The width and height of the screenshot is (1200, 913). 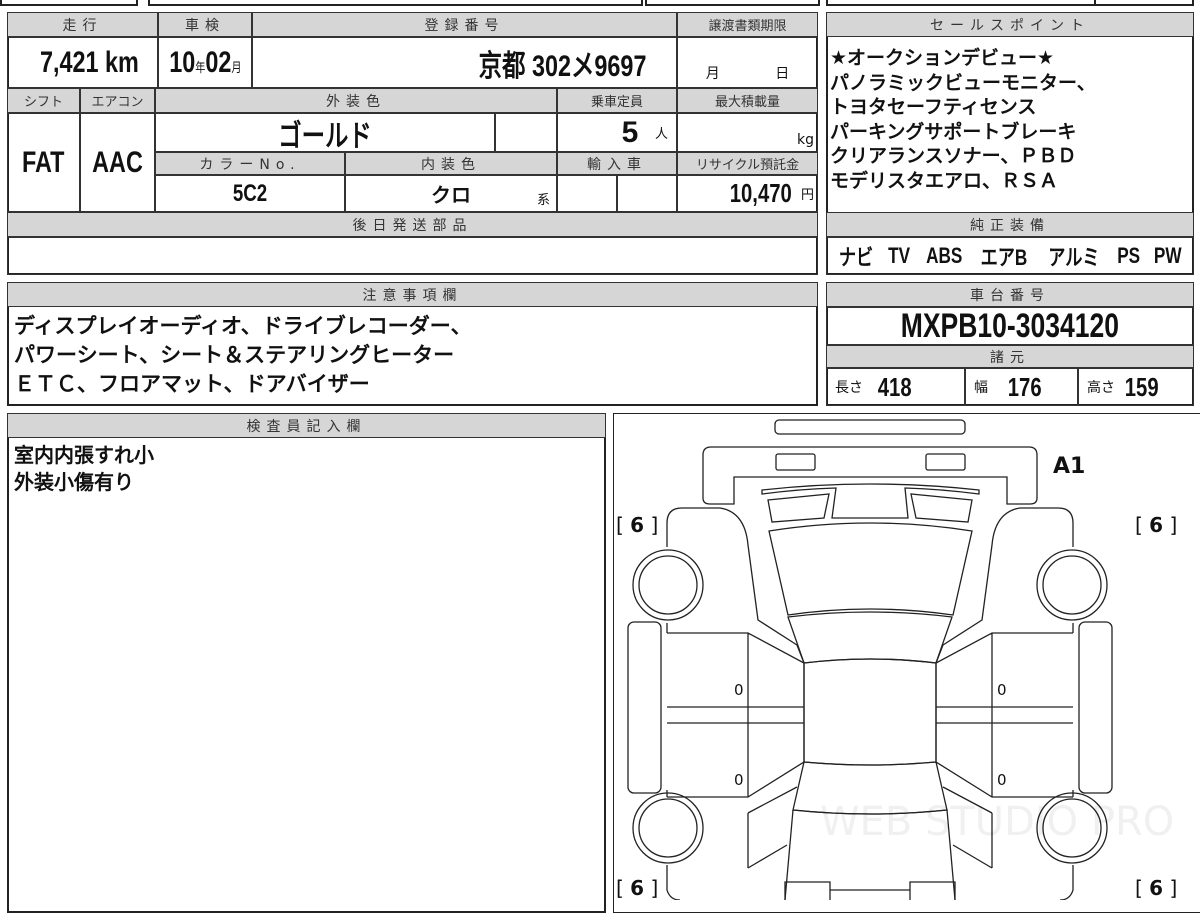 I want to click on transfer-day-unit: 日, so click(x=782, y=74).